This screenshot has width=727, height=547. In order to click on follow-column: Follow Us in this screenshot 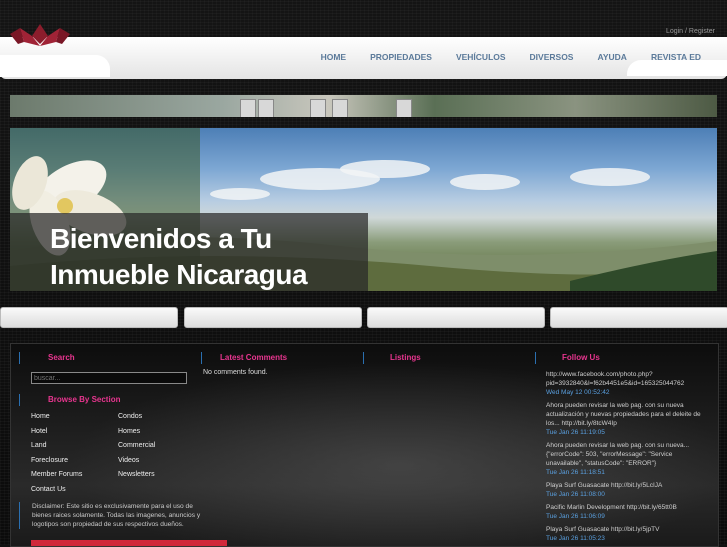, I will do `click(567, 358)`.